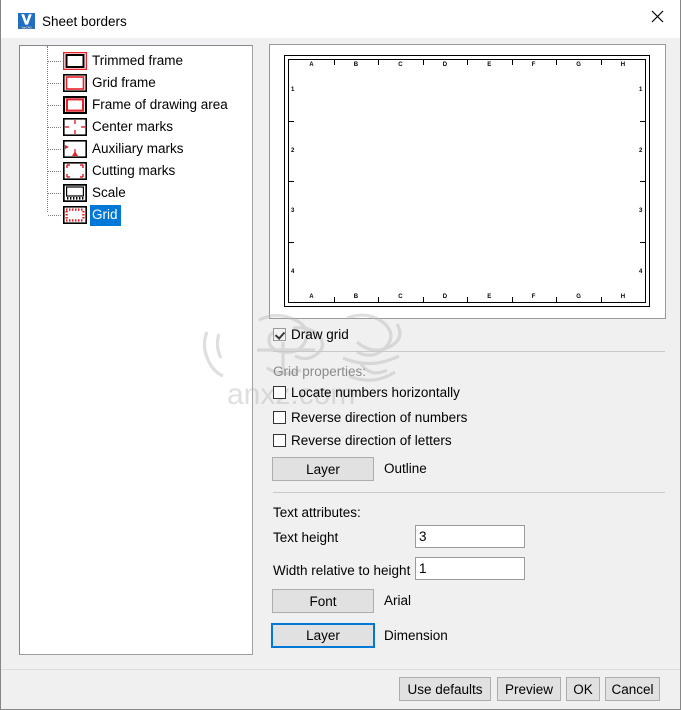  I want to click on grid-frame-icon, so click(75, 83).